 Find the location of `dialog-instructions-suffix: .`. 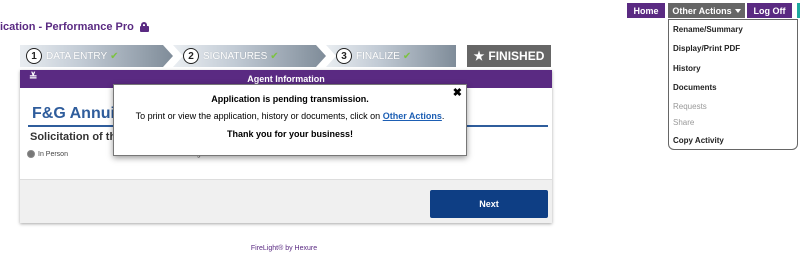

dialog-instructions-suffix: . is located at coordinates (443, 116).